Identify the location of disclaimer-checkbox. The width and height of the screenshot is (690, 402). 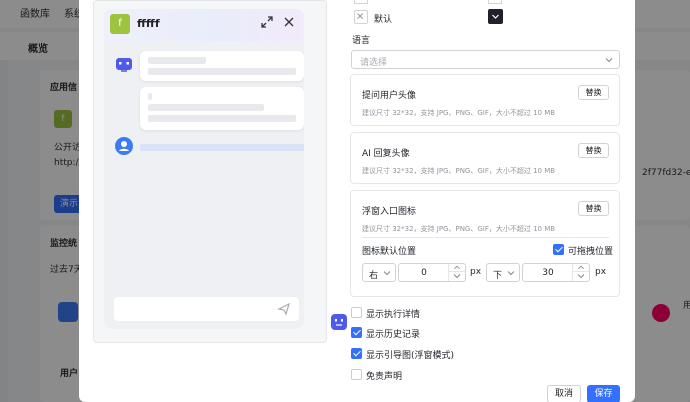
(356, 374).